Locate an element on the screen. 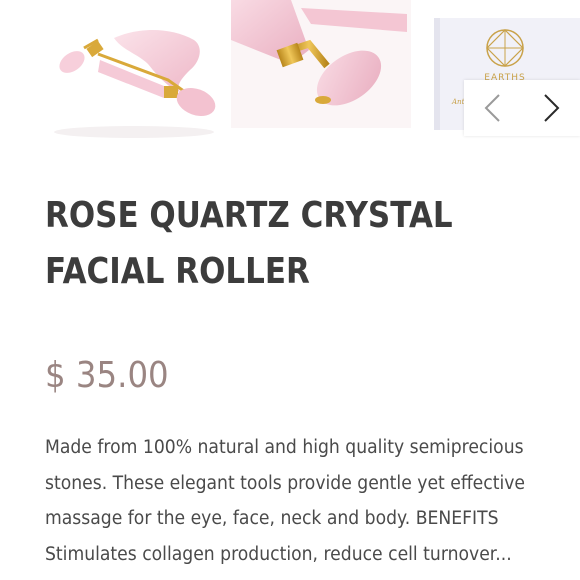  product-title: ROSE QUARTZ CRYSTAL FACIAL ROLLER is located at coordinates (249, 243).